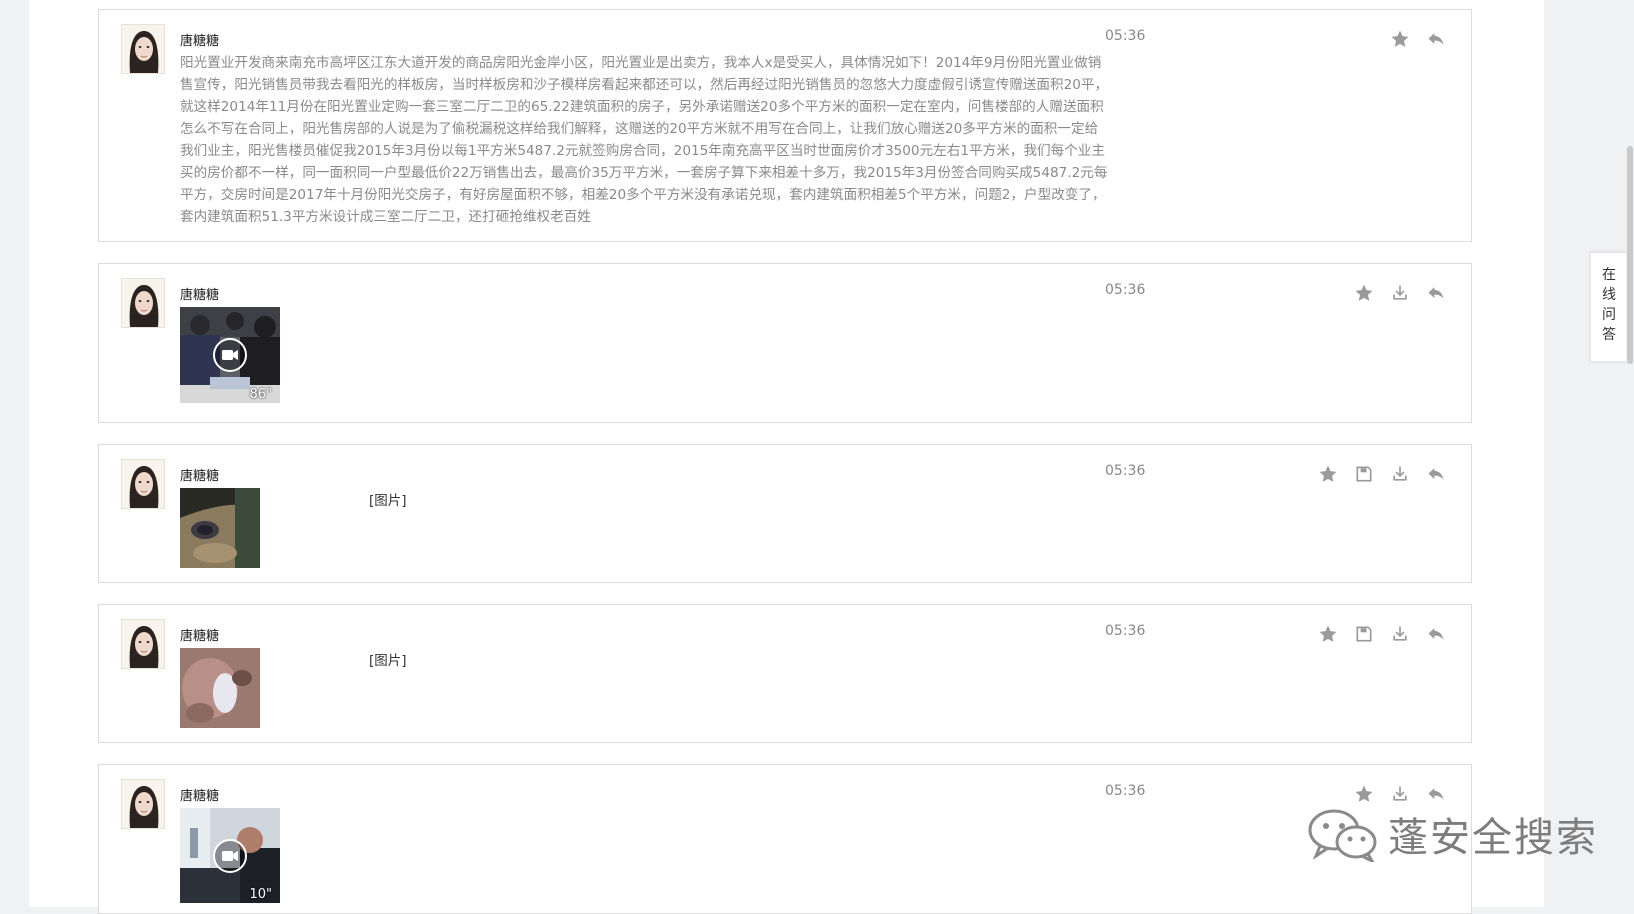 The height and width of the screenshot is (914, 1634). Describe the element at coordinates (1342, 835) in the screenshot. I see `wechat-logo-icon` at that location.